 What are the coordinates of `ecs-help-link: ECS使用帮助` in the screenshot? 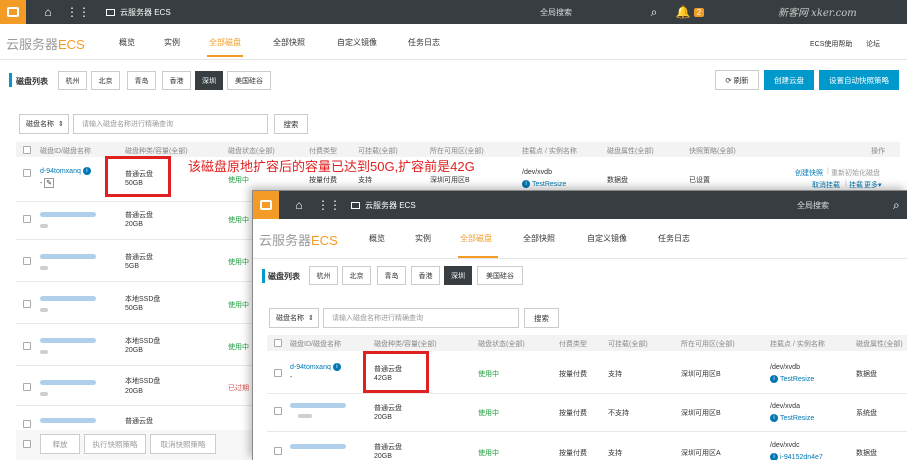 It's located at (831, 44).